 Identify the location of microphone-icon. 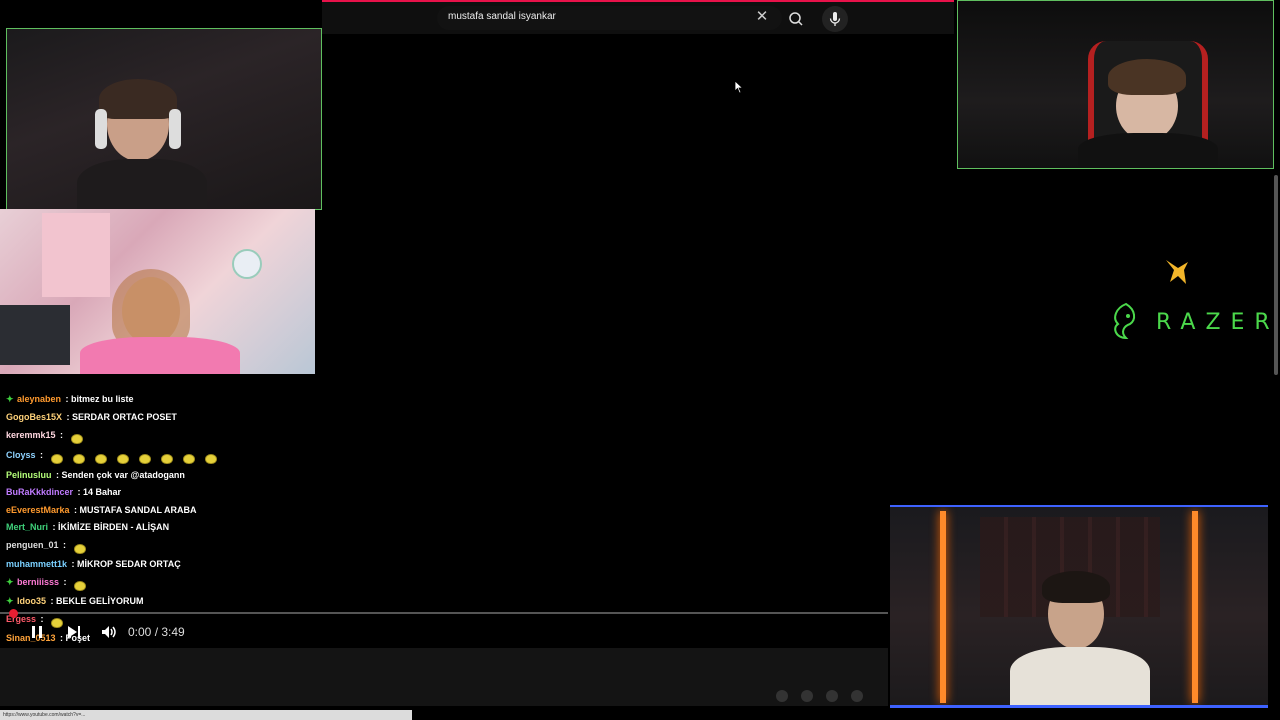
(835, 19).